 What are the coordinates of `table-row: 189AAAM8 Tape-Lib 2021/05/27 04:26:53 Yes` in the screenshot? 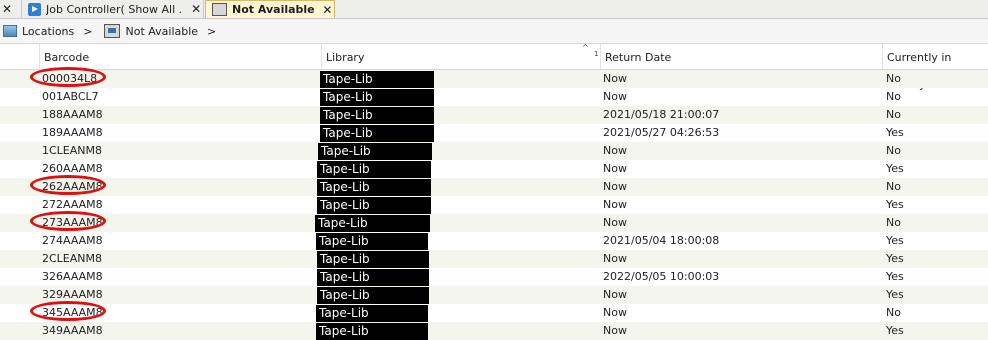 It's located at (494, 133).